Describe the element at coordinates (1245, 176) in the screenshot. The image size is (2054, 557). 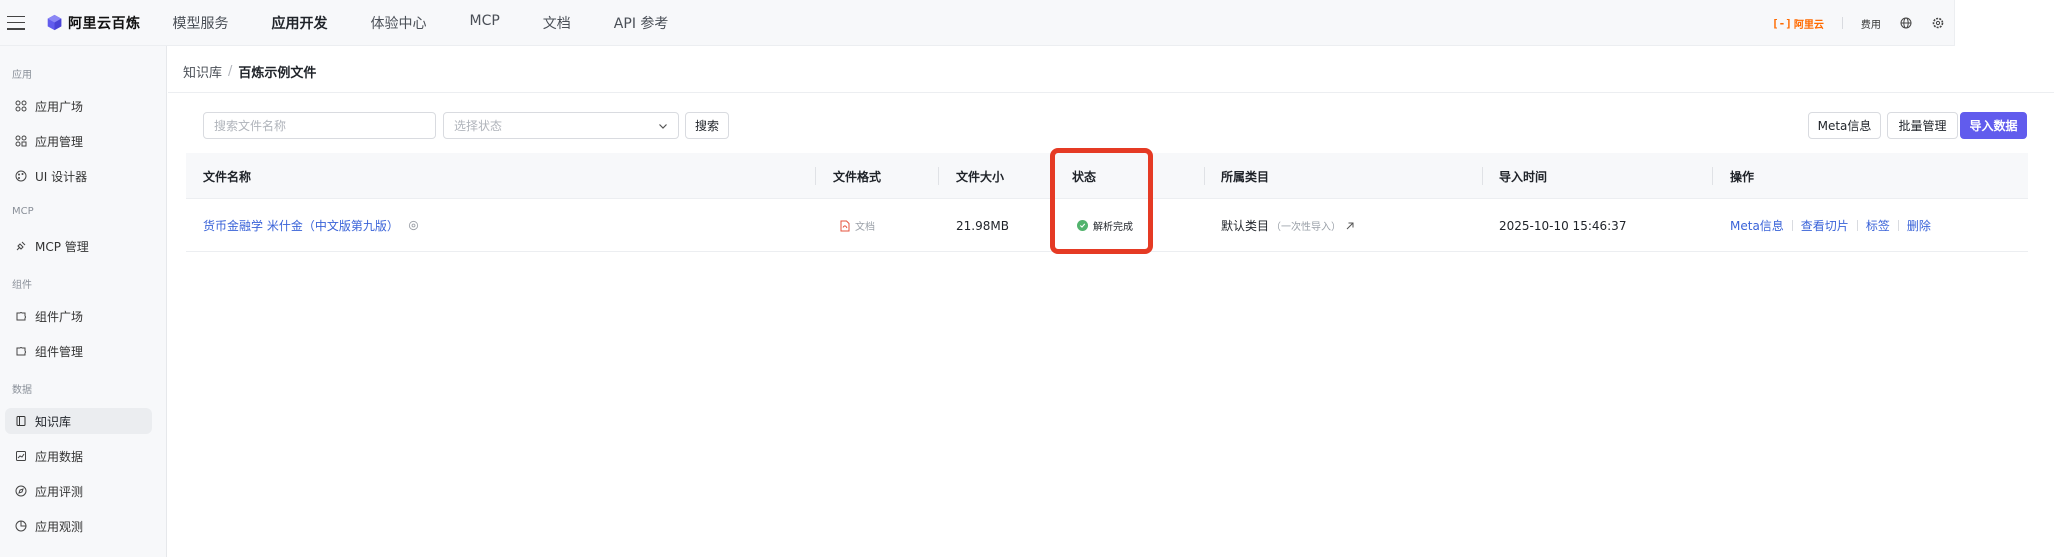
I see `column-header-category: 所属类目` at that location.